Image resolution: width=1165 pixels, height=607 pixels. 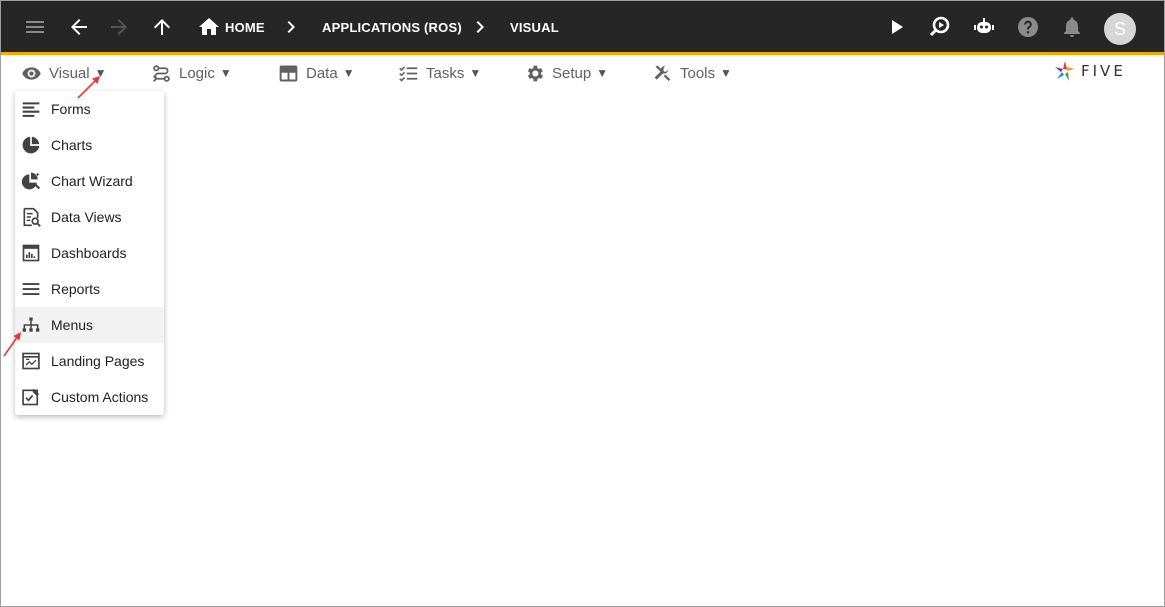 What do you see at coordinates (72, 325) in the screenshot?
I see `dropdown-item-label: Menus` at bounding box center [72, 325].